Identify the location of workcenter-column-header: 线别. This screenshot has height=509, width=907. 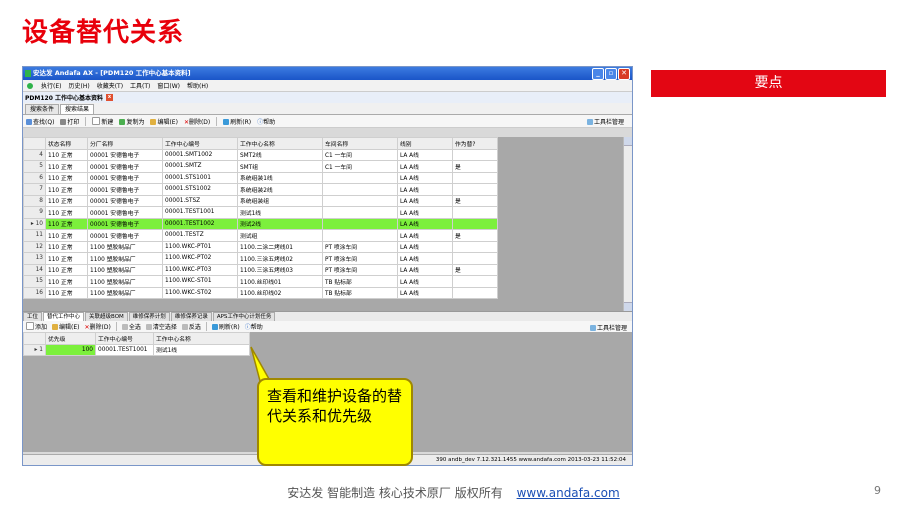
(425, 143).